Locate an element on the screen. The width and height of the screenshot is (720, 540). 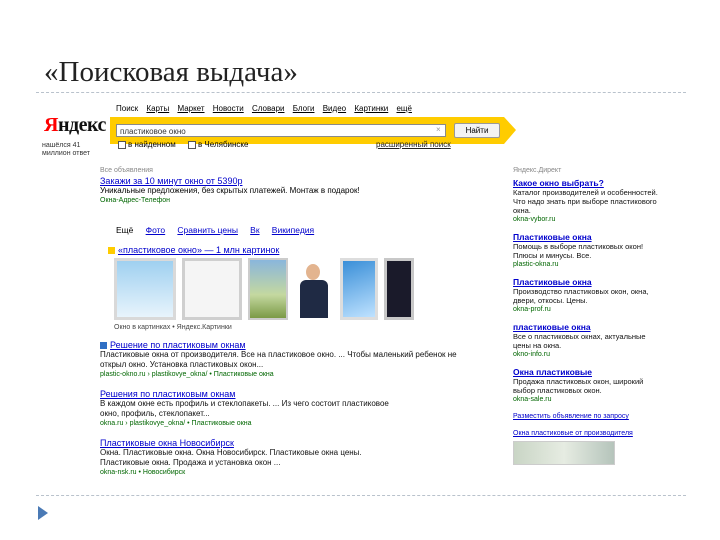
next-slide-arrow-icon is located at coordinates (43, 513).